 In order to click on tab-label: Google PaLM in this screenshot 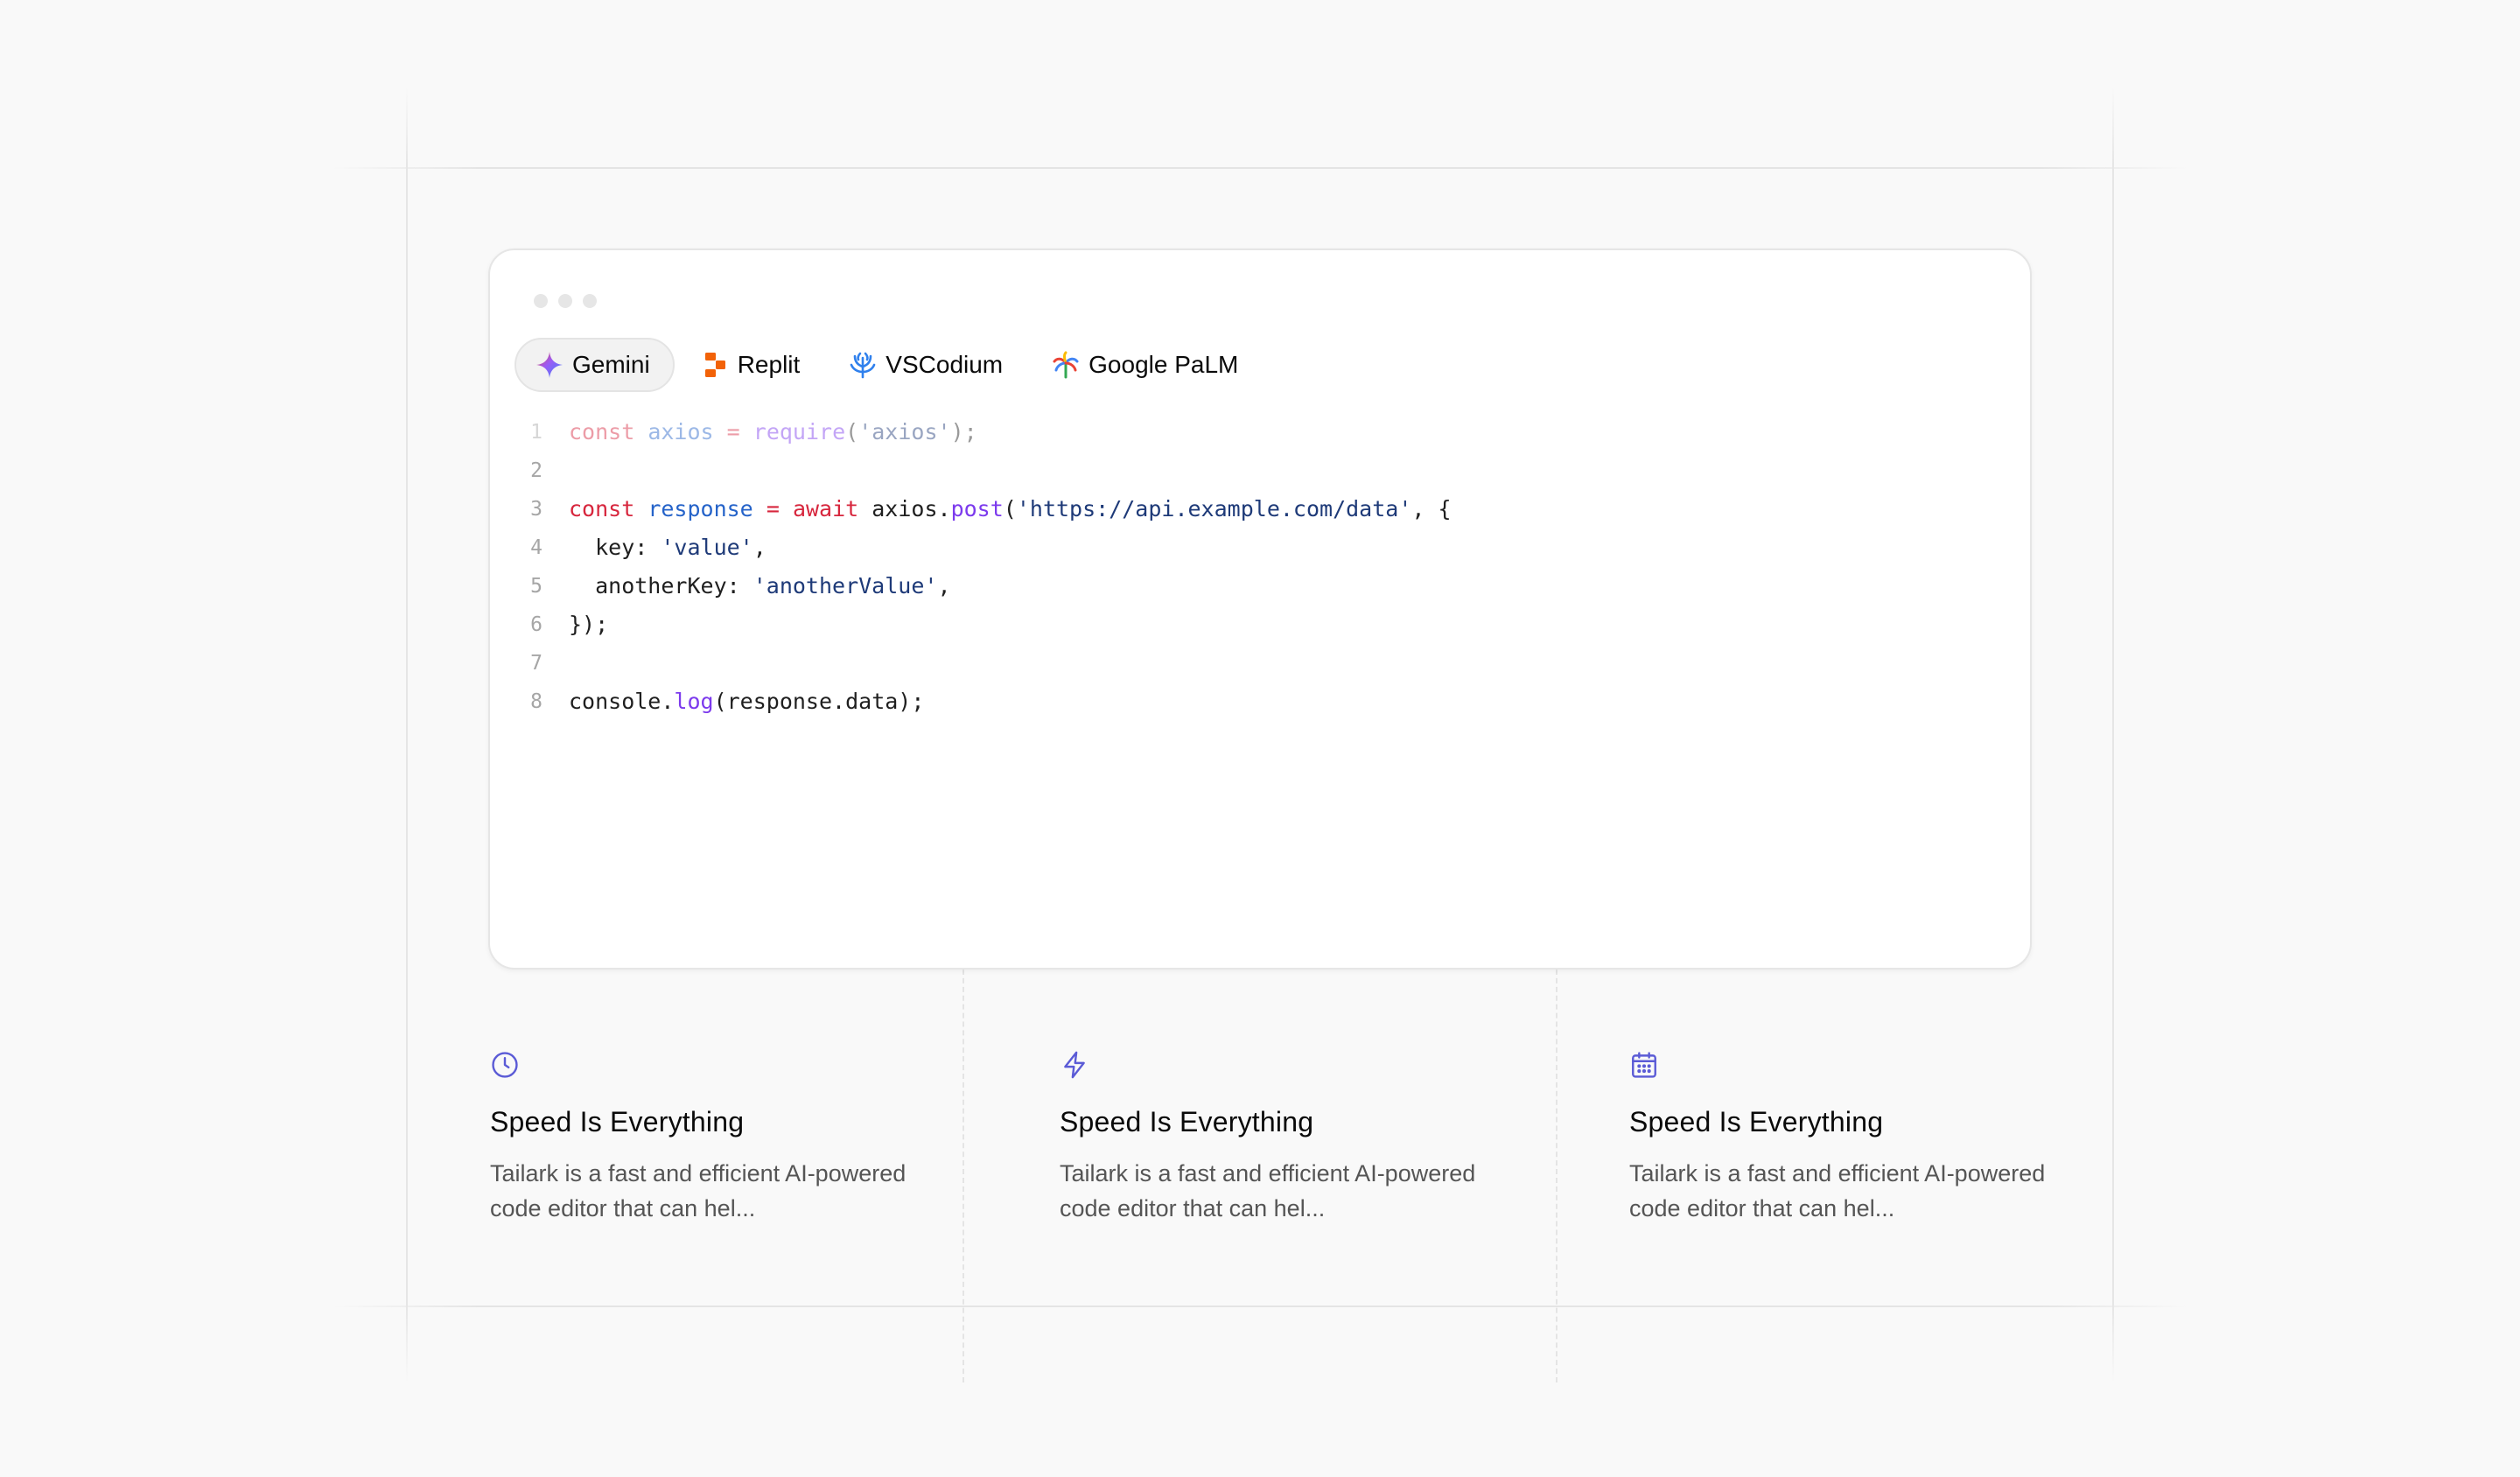, I will do `click(1163, 364)`.